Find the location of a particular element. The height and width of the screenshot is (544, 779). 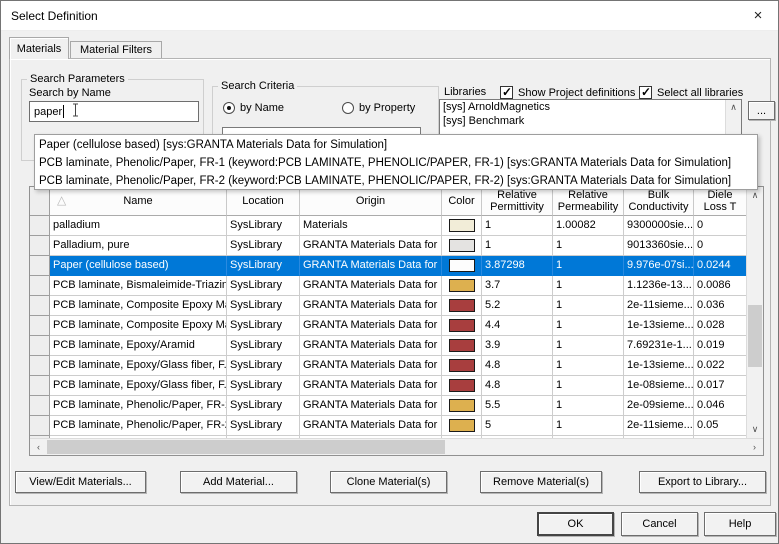

horizontal-scrollbar: ‹ › is located at coordinates (396, 446).